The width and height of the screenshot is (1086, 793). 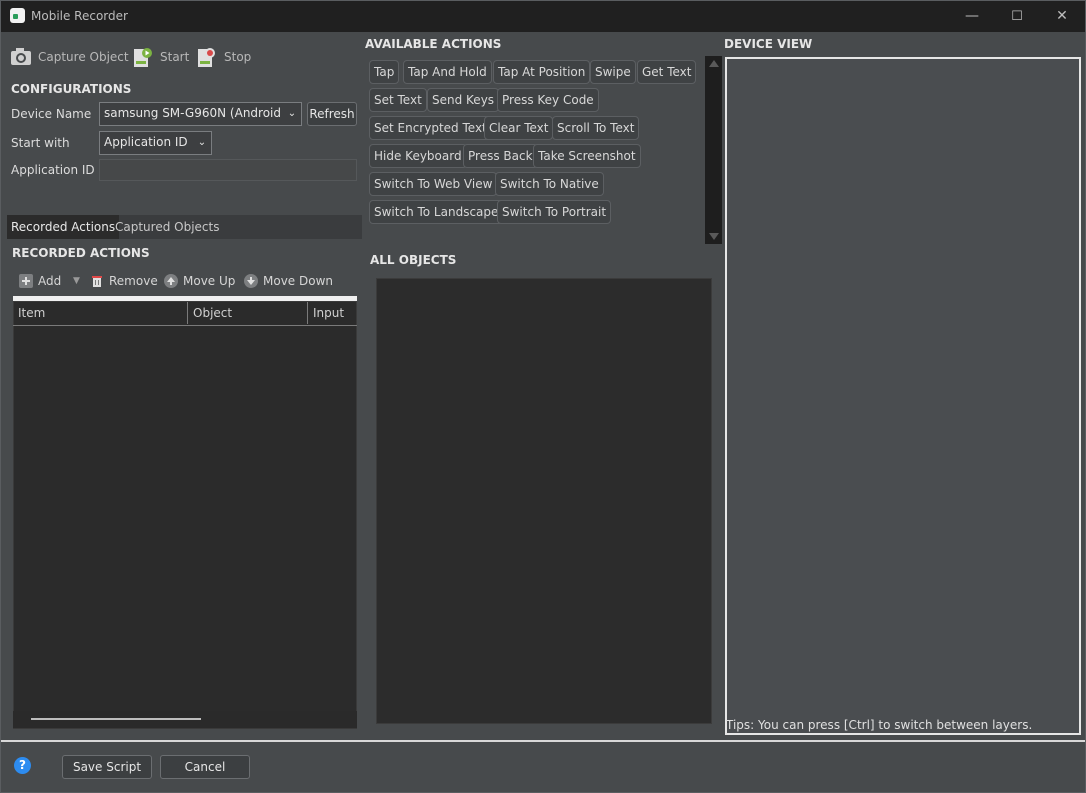 What do you see at coordinates (50, 281) in the screenshot?
I see `add-label: Add` at bounding box center [50, 281].